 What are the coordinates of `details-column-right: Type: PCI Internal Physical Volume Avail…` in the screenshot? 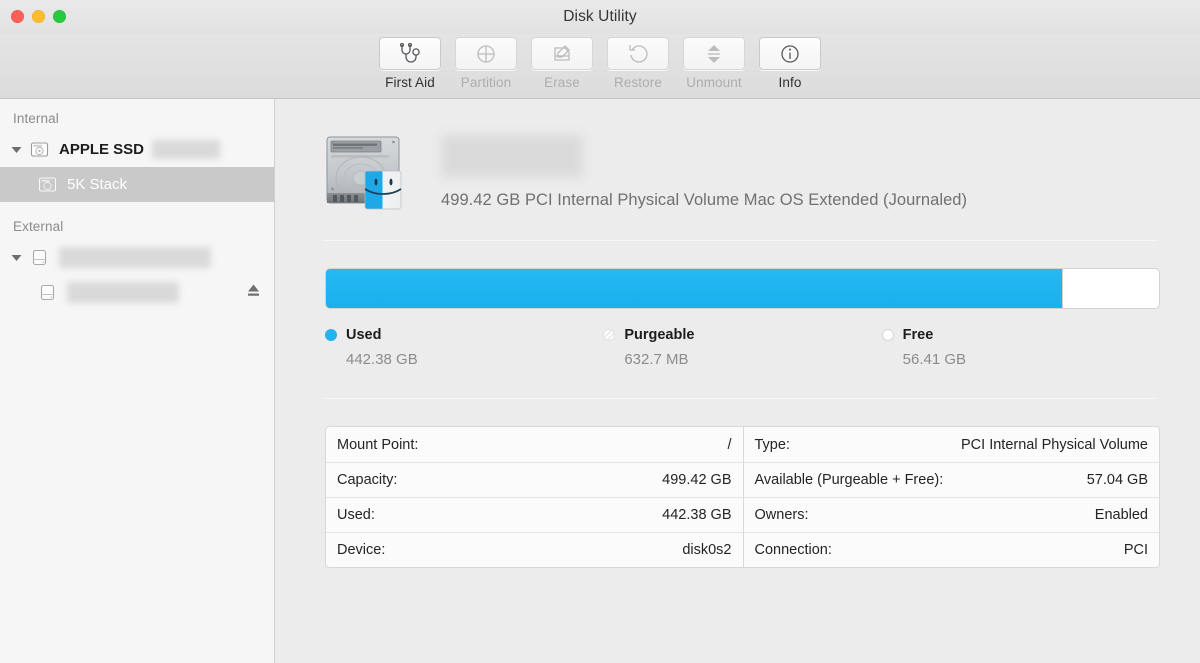 It's located at (951, 497).